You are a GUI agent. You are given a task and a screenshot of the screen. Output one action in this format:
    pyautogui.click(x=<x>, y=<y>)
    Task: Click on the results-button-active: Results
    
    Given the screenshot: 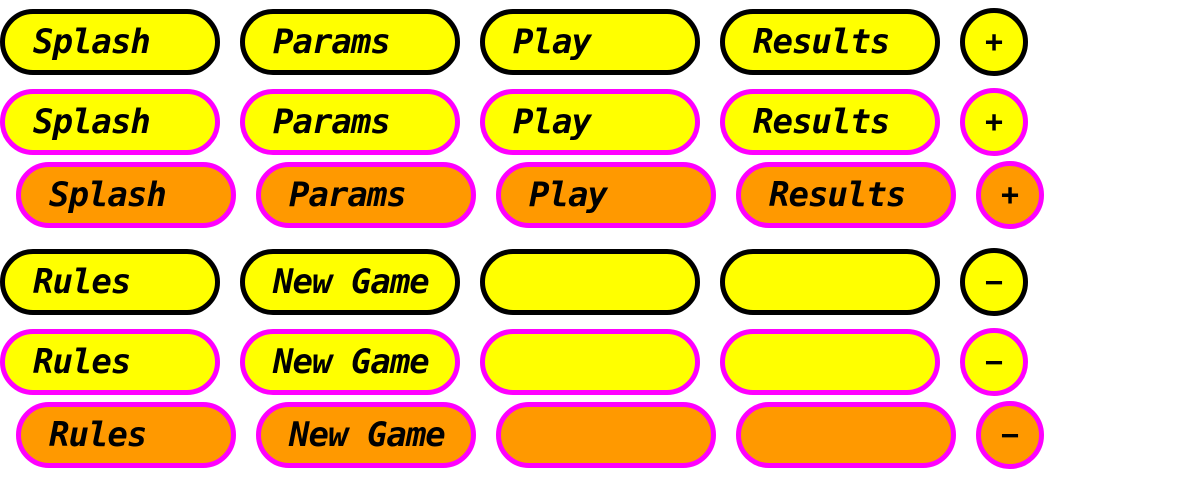 What is the action you would take?
    pyautogui.click(x=846, y=195)
    